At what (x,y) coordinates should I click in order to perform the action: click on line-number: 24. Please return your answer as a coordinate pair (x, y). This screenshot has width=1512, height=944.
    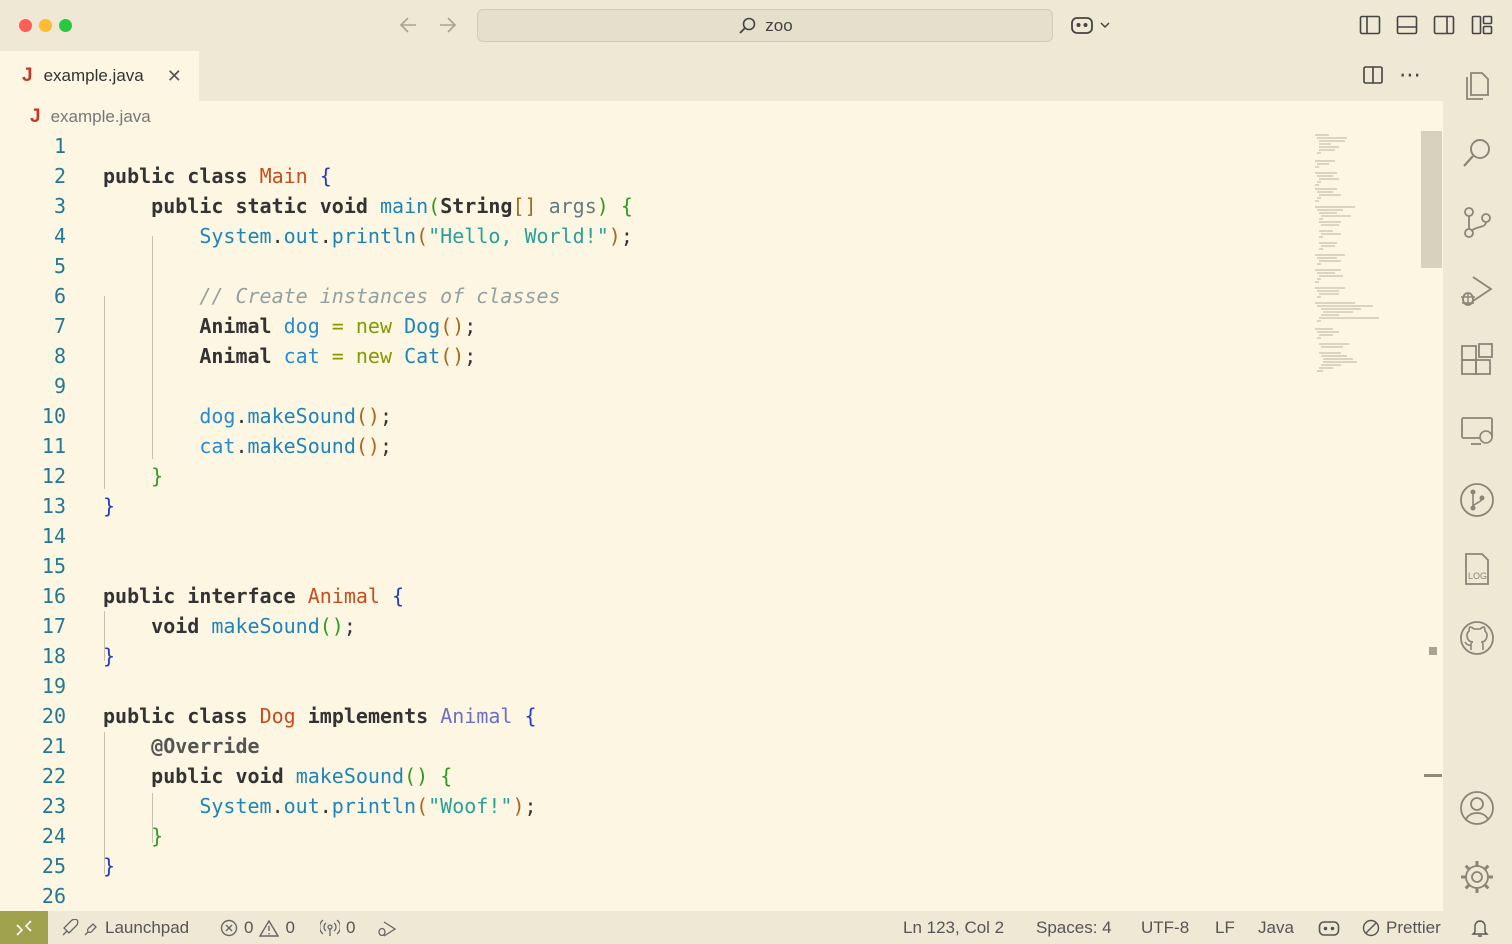
    Looking at the image, I should click on (53, 836).